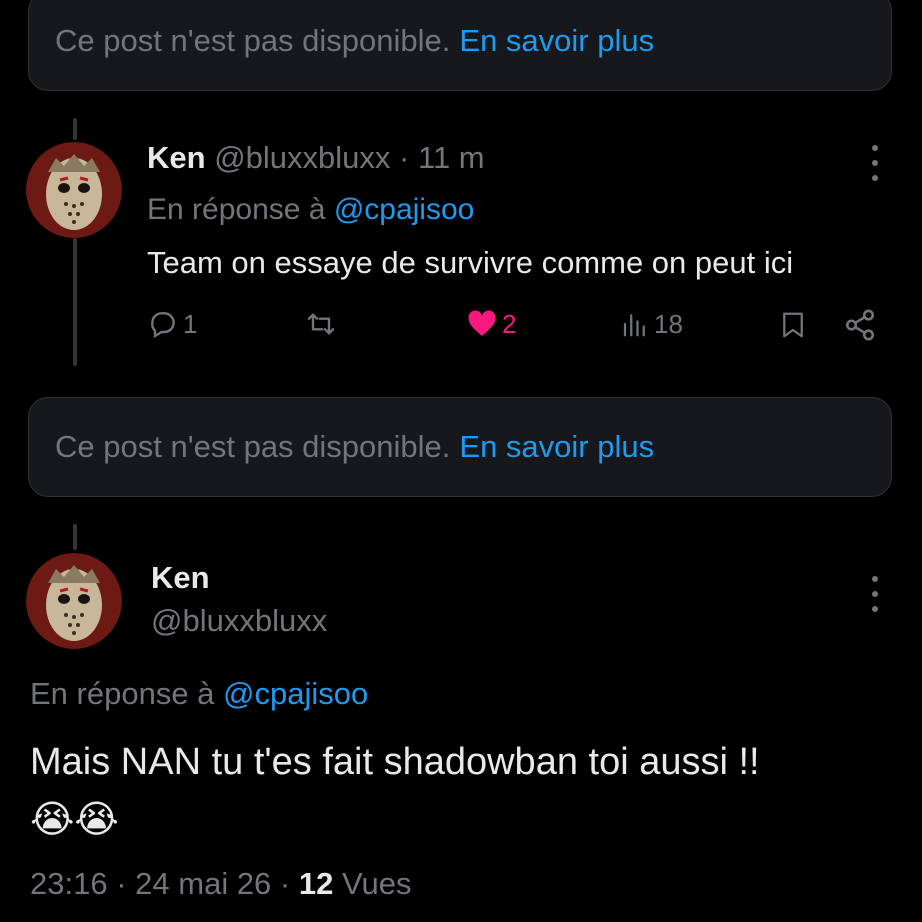 Image resolution: width=922 pixels, height=922 pixels. I want to click on bookmark-icon, so click(793, 325).